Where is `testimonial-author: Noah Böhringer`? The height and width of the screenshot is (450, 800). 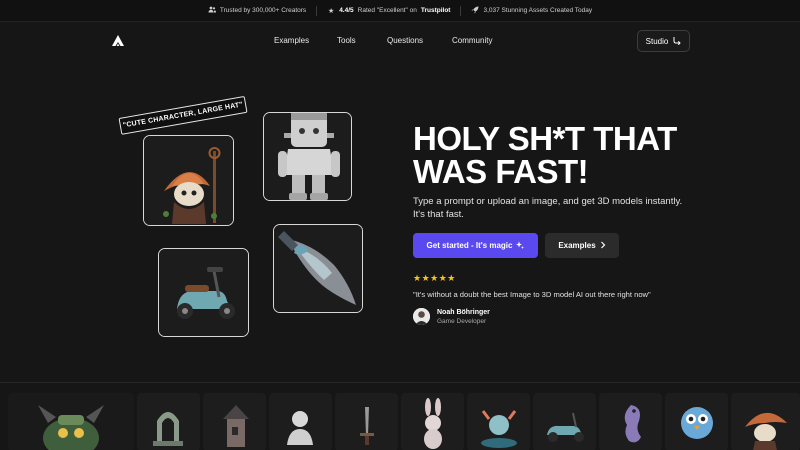
testimonial-author: Noah Böhringer is located at coordinates (463, 312).